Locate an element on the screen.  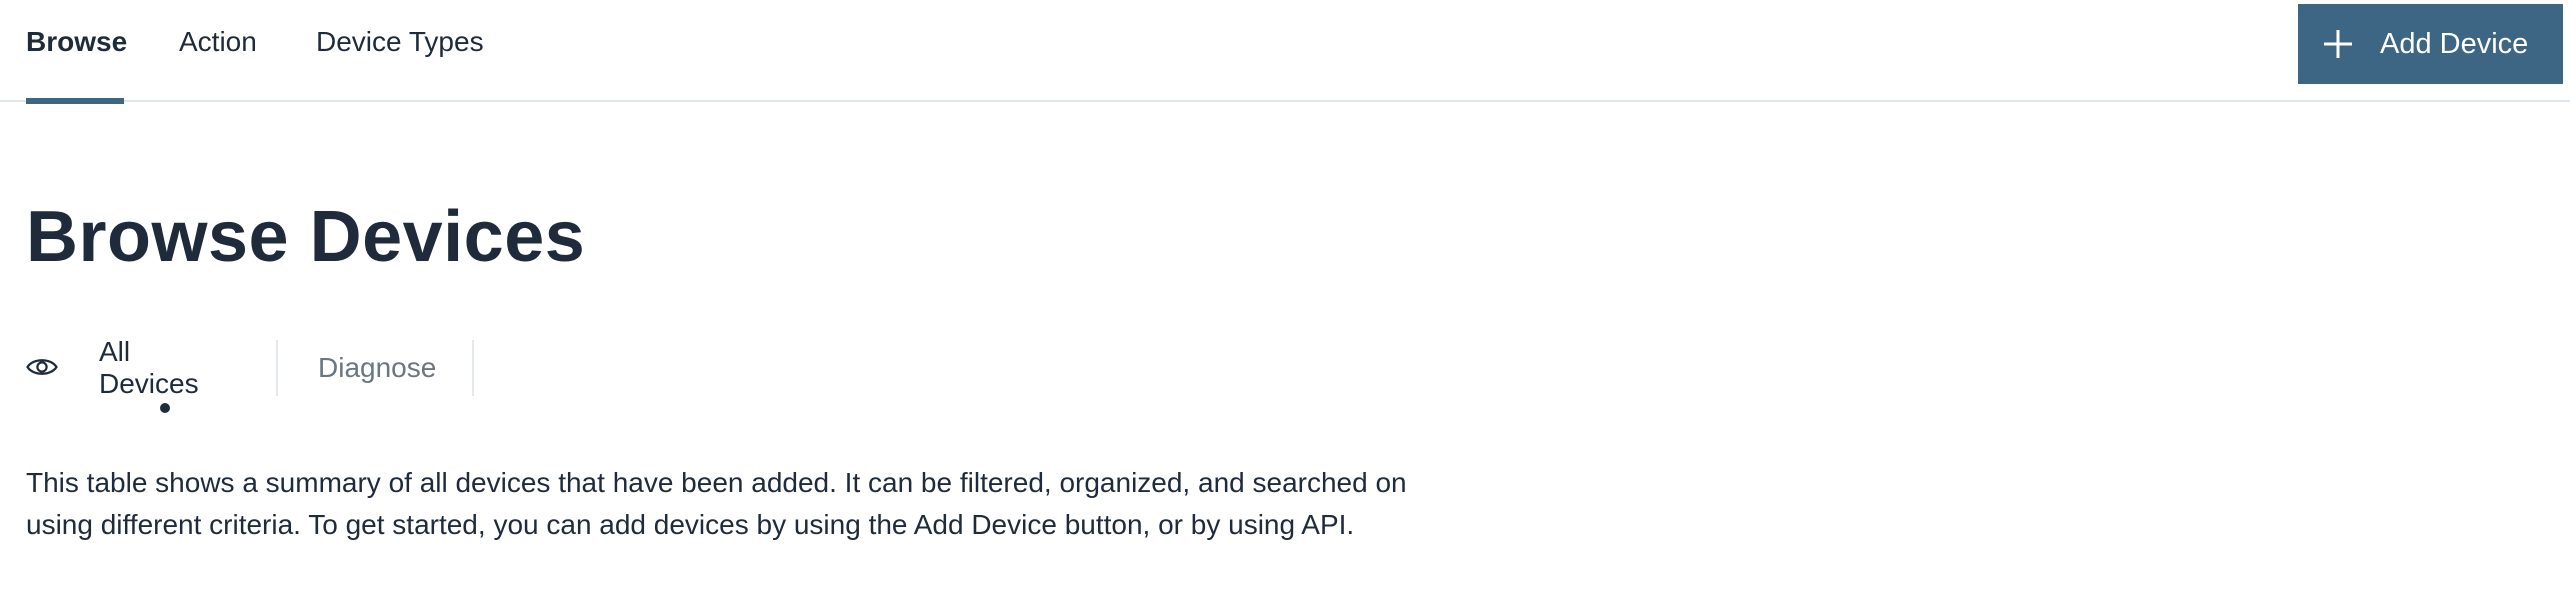
tab-action: Action is located at coordinates (218, 51).